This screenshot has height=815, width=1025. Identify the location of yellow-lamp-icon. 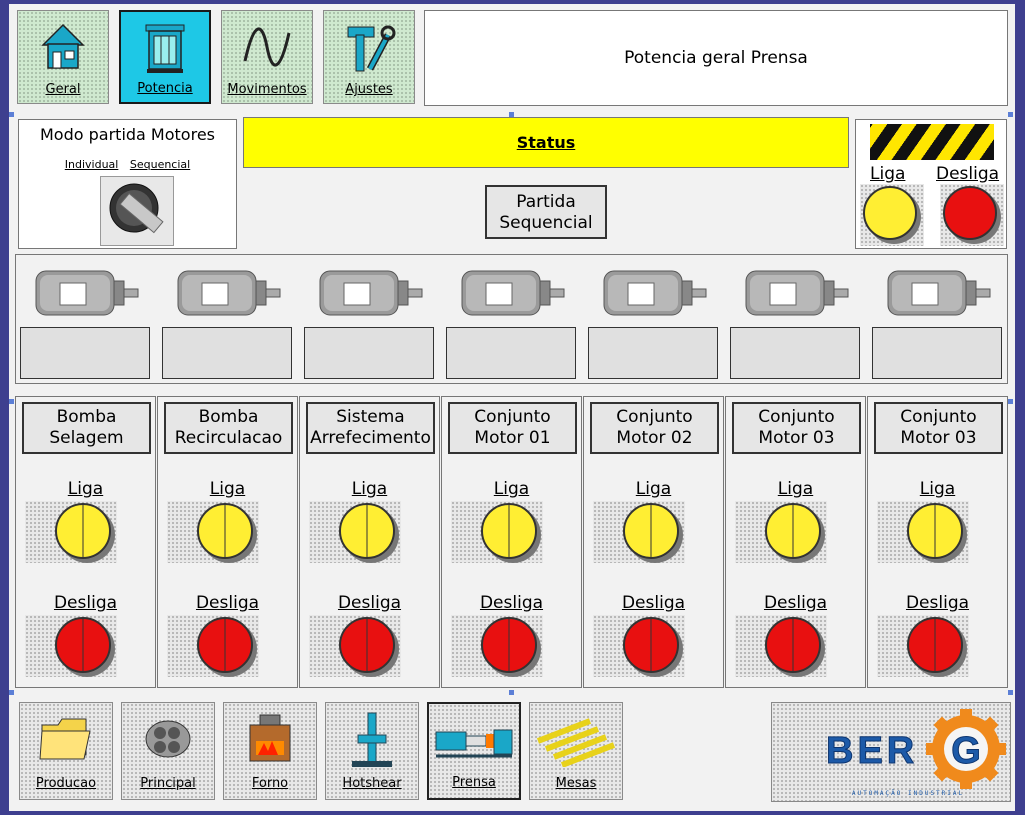
(892, 215).